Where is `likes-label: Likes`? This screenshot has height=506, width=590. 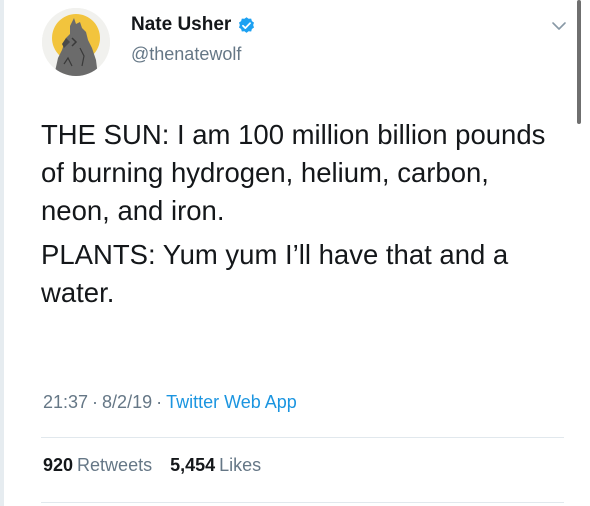
likes-label: Likes is located at coordinates (240, 465).